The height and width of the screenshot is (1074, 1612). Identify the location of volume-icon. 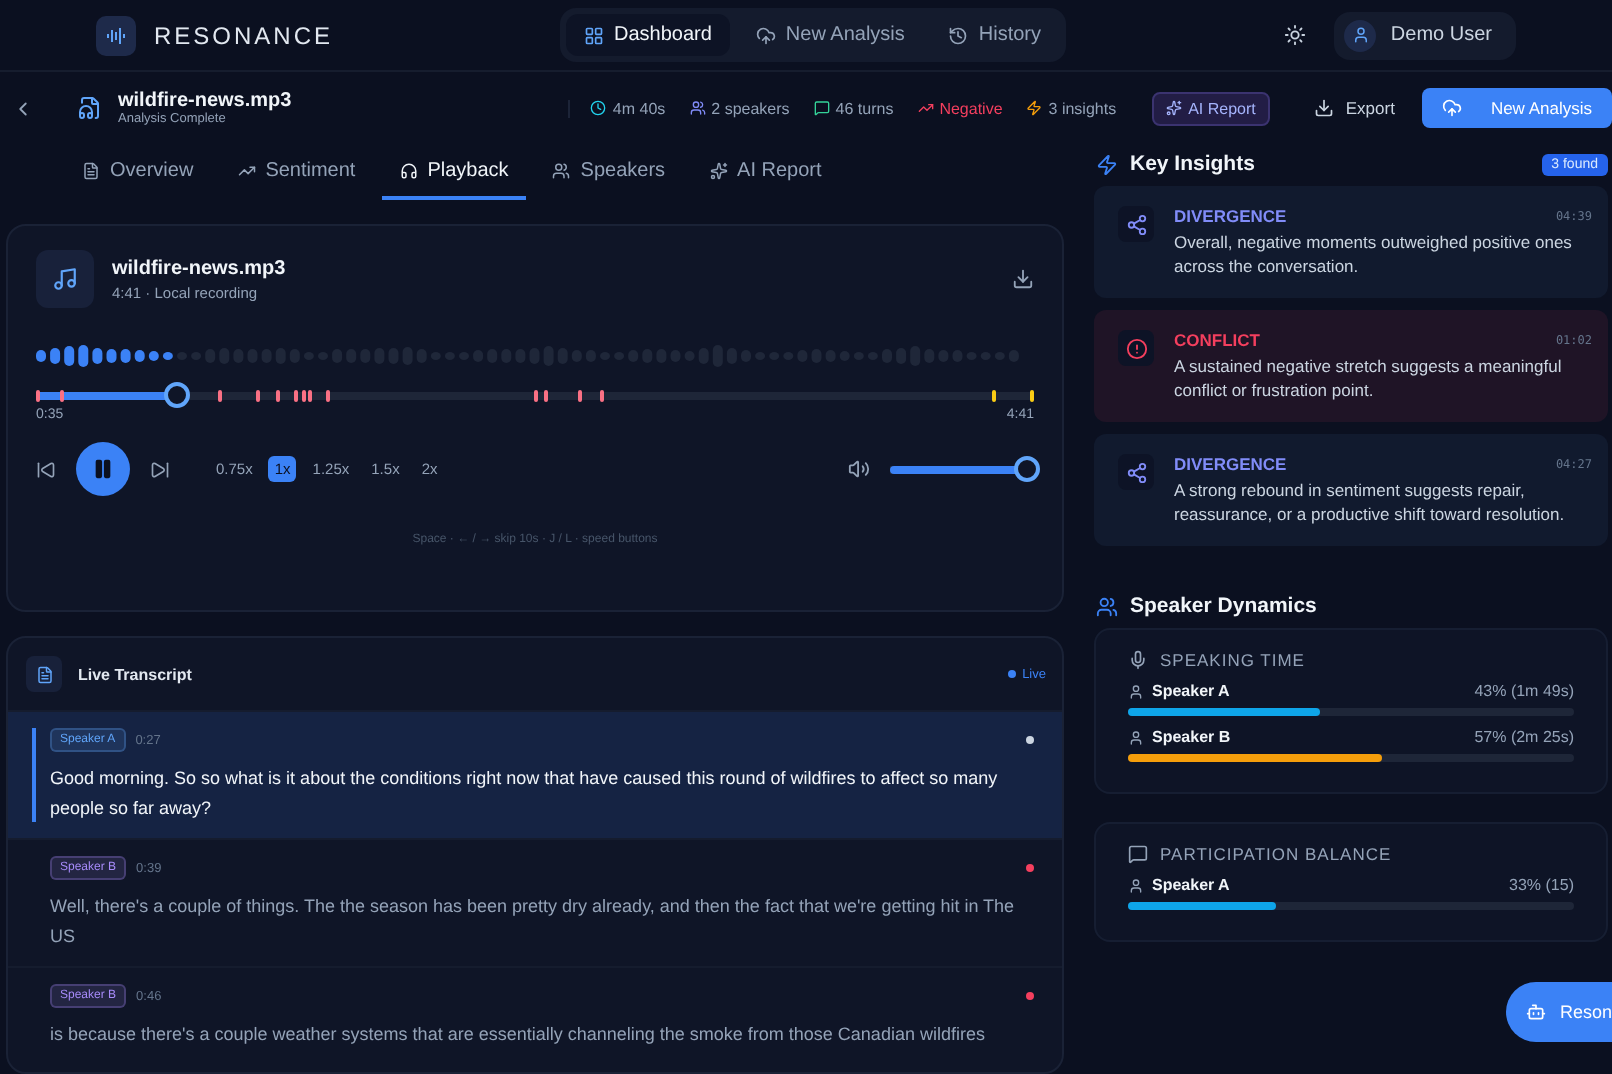
(859, 469).